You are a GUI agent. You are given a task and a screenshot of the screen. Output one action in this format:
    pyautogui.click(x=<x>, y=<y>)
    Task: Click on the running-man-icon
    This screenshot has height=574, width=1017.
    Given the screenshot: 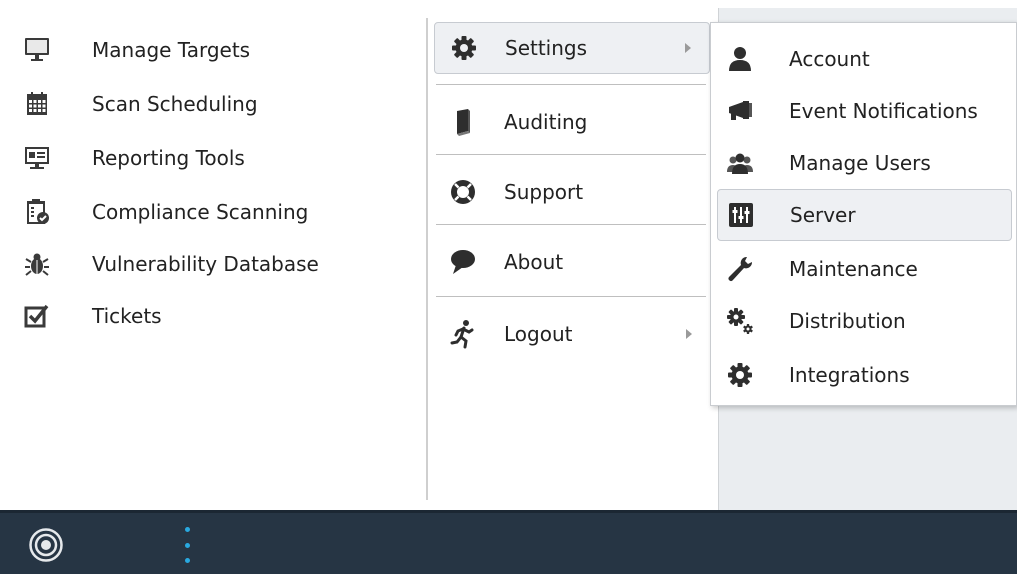 What is the action you would take?
    pyautogui.click(x=463, y=334)
    